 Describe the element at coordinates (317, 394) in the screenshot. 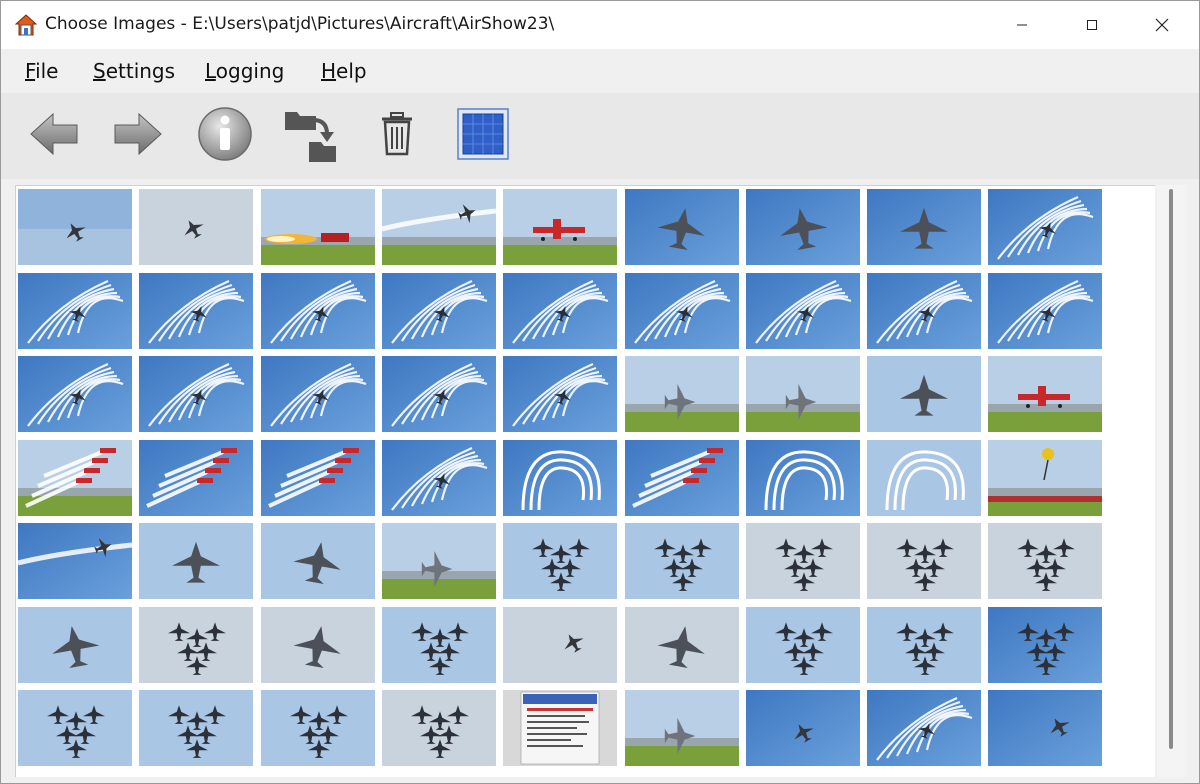

I see `thumbnail-r2-c2` at that location.